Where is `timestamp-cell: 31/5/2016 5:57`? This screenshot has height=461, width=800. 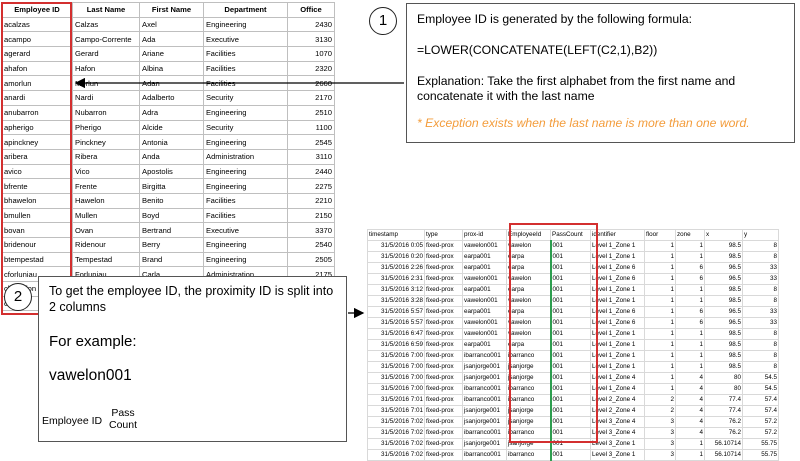
timestamp-cell: 31/5/2016 5:57 is located at coordinates (396, 323).